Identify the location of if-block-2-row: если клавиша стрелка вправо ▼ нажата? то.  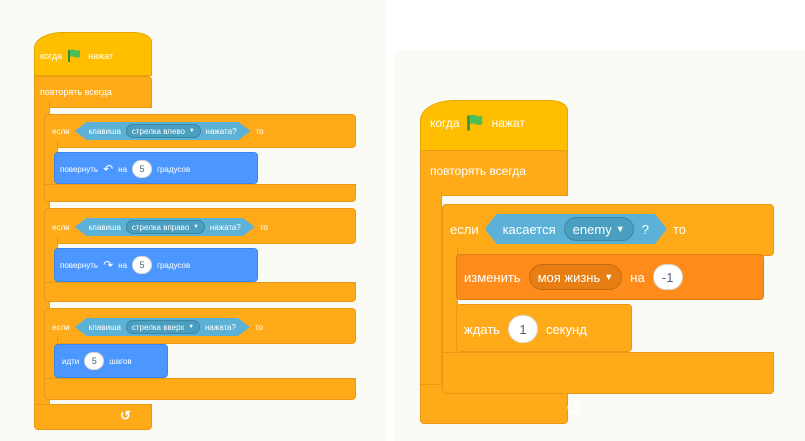
(160, 227).